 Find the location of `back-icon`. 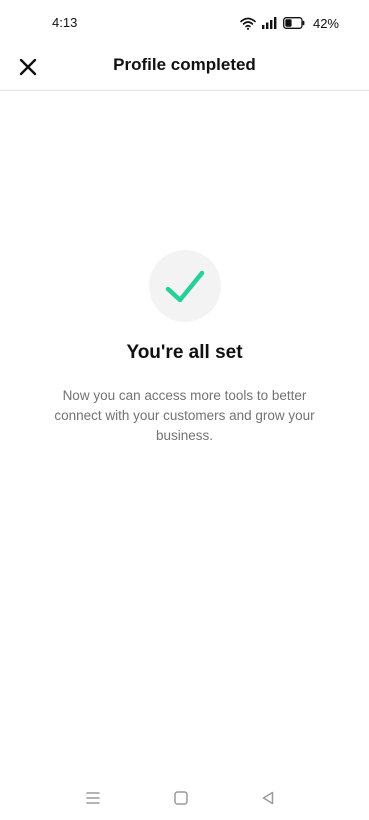

back-icon is located at coordinates (268, 798).